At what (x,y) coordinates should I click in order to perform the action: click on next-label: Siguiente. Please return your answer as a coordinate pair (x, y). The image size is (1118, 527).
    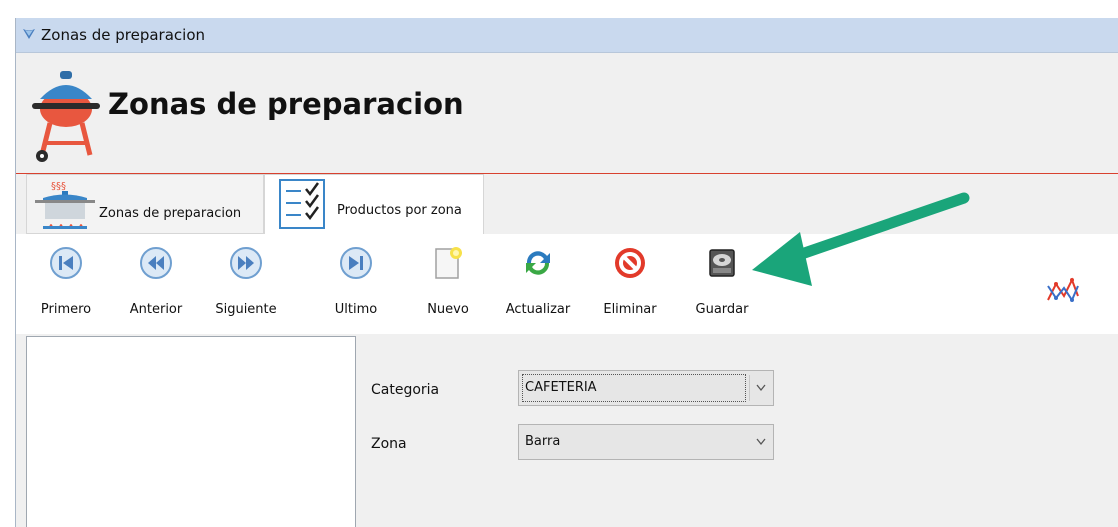
    Looking at the image, I should click on (246, 309).